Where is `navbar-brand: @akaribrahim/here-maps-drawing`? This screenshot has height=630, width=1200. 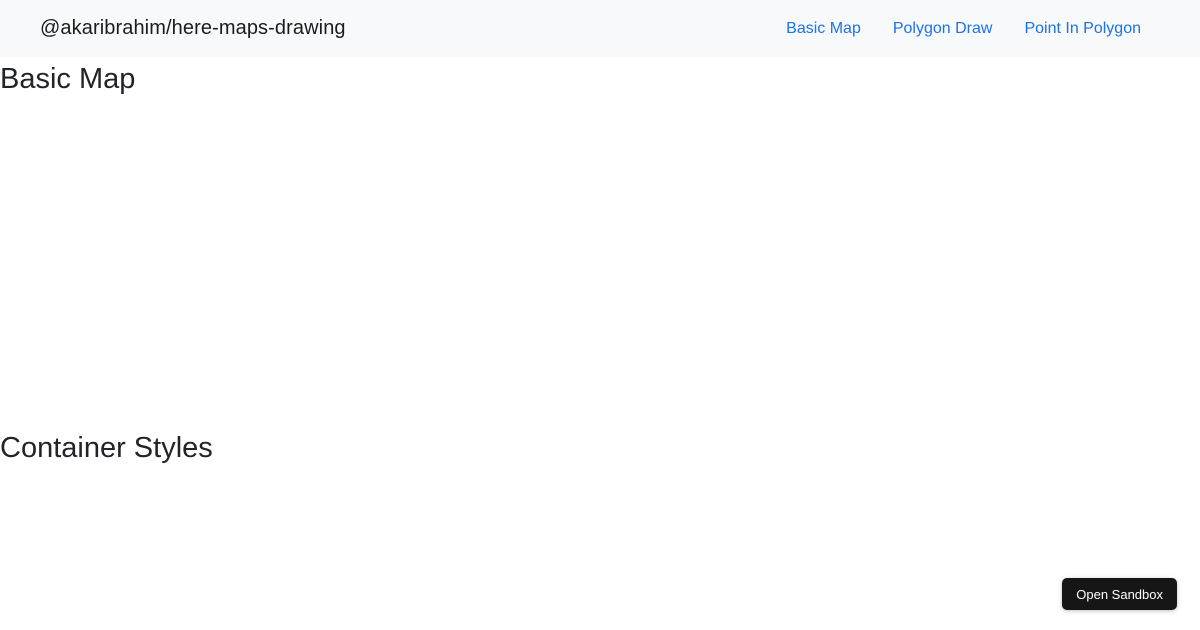
navbar-brand: @akaribrahim/here-maps-drawing is located at coordinates (193, 28).